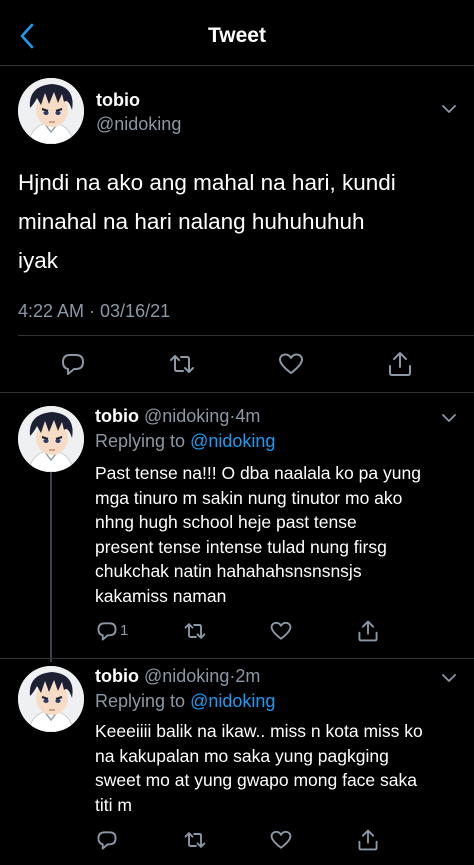 Image resolution: width=474 pixels, height=865 pixels. I want to click on reply-text-line: kakamiss naman, so click(161, 595).